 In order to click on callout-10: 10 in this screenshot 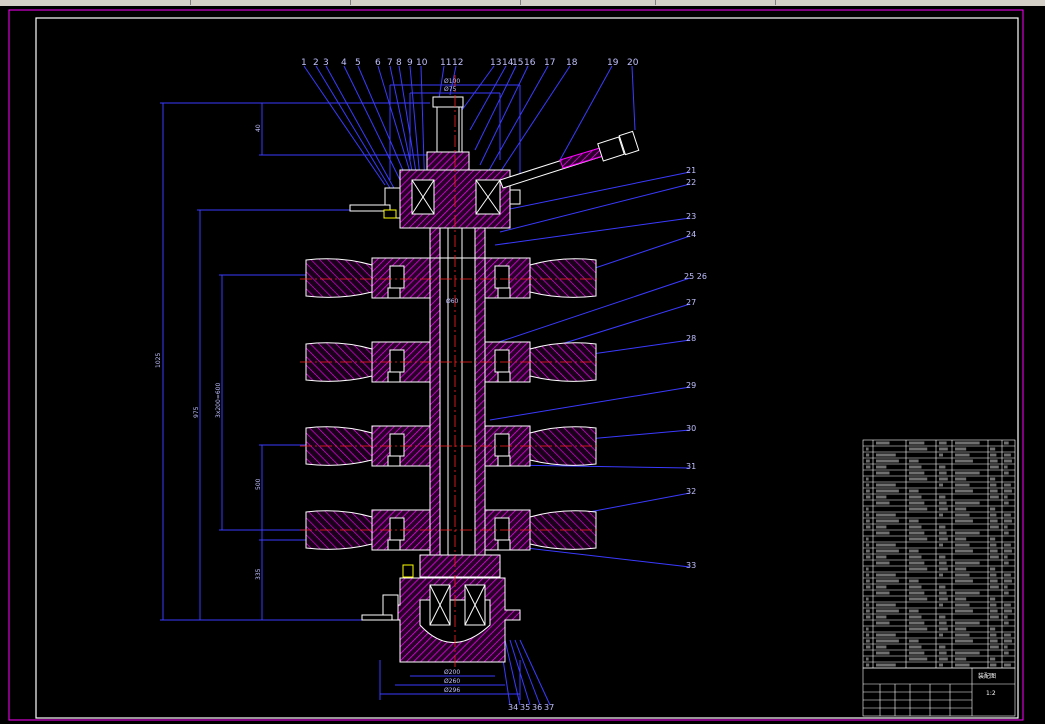, I will do `click(422, 63)`.